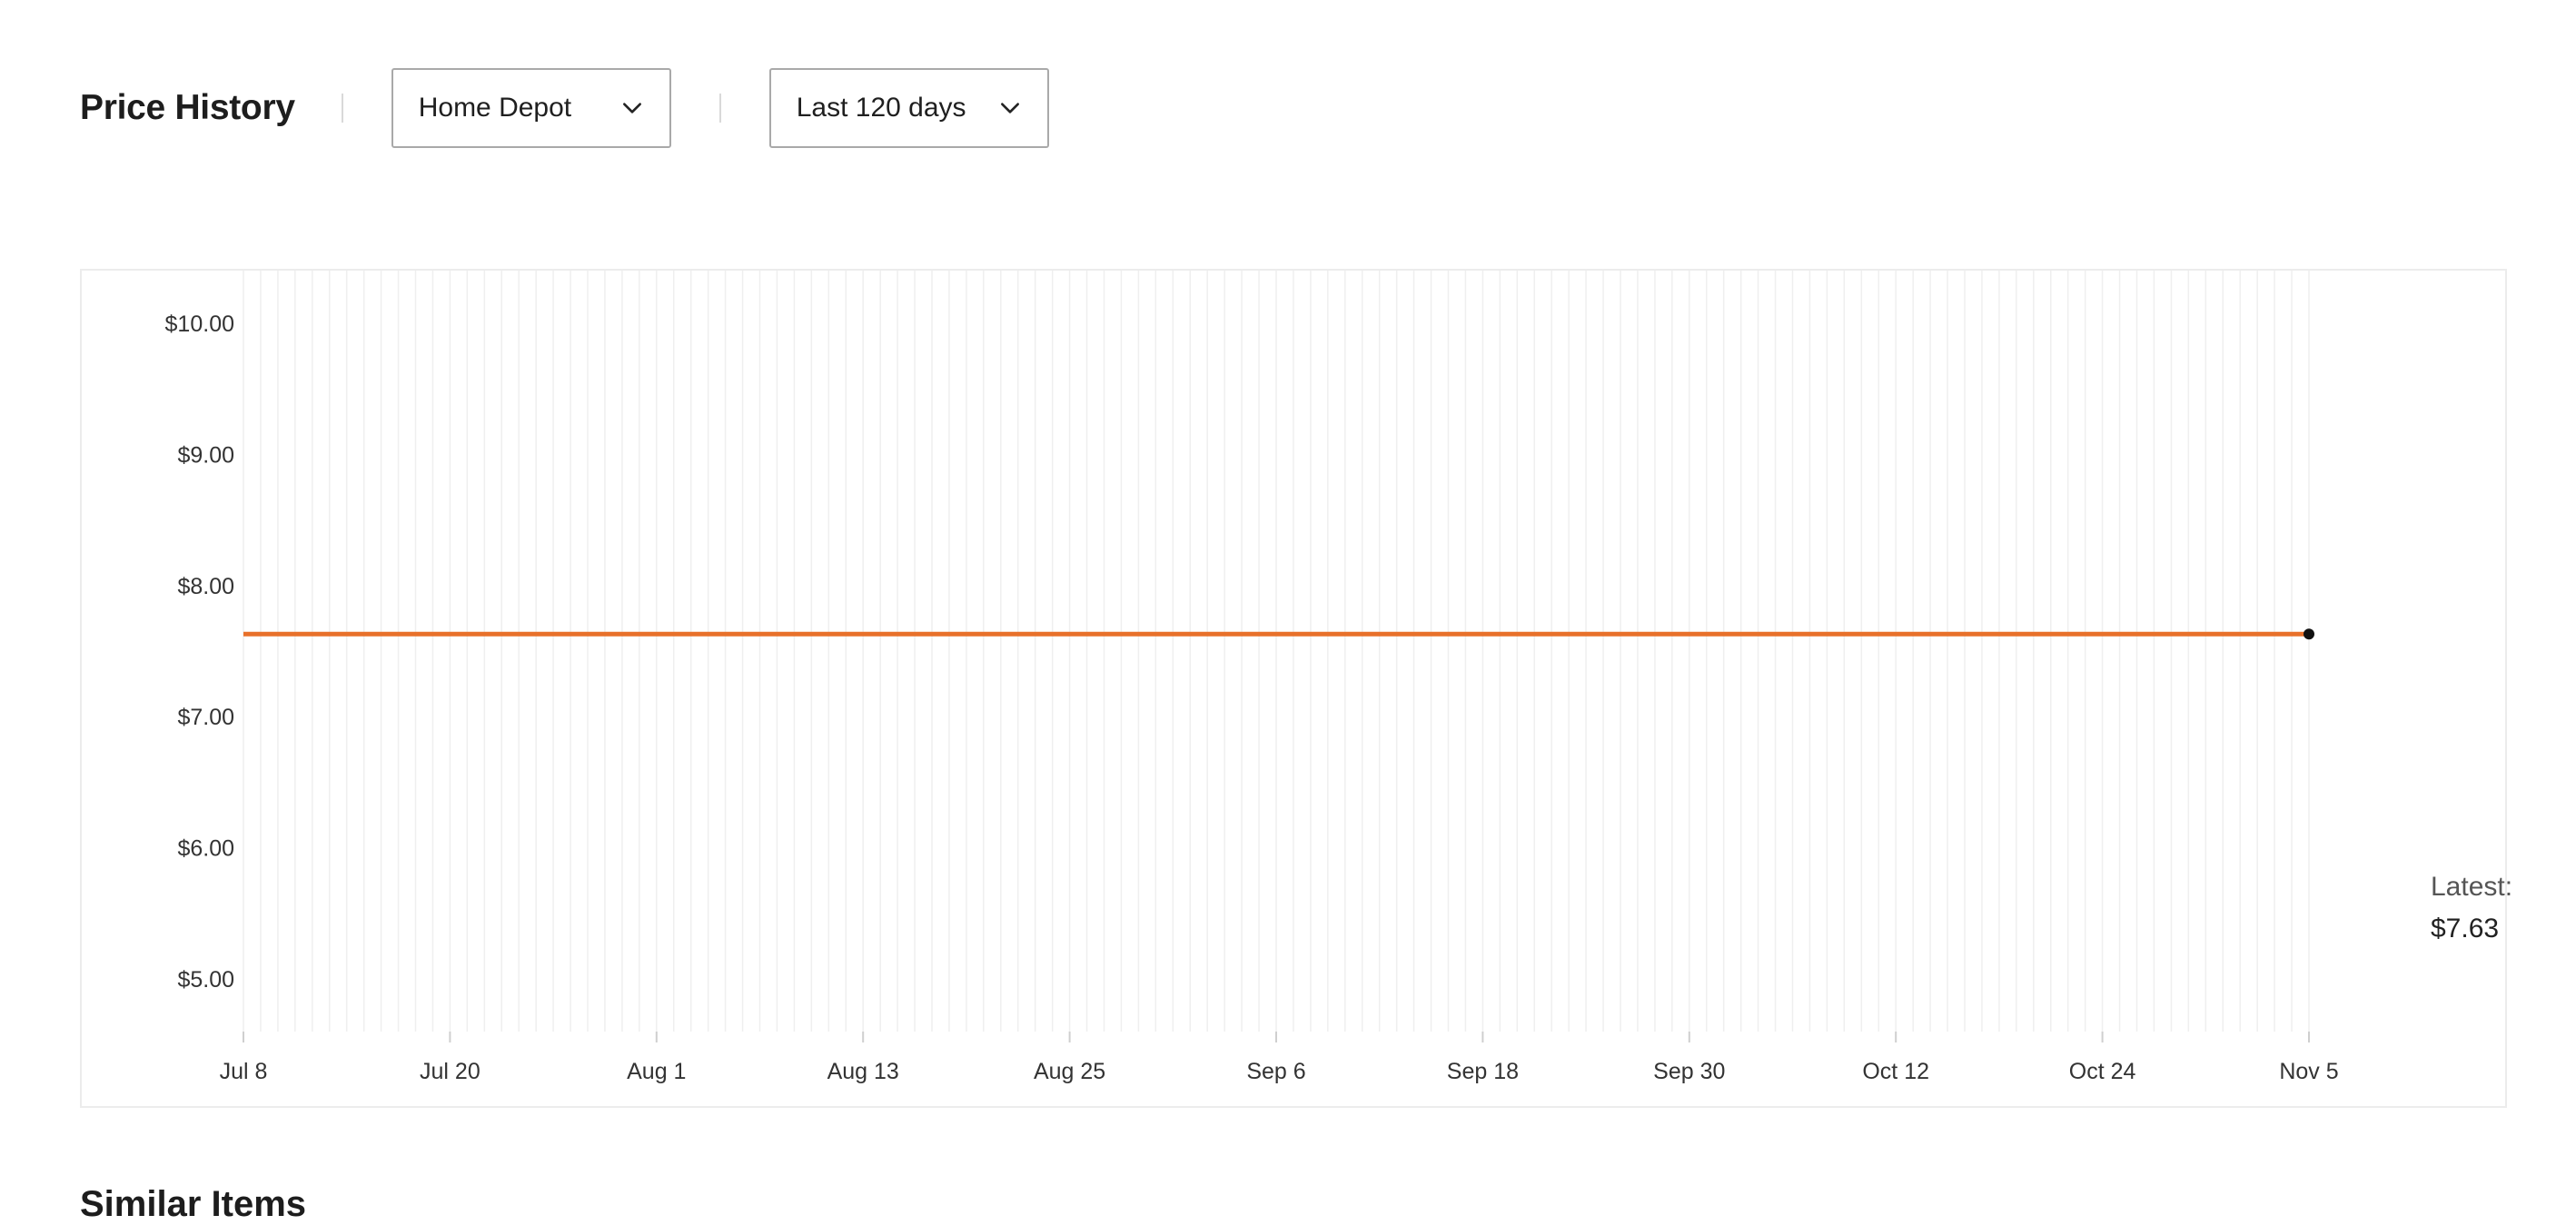  I want to click on x-tick-label: Jul 8, so click(244, 1072).